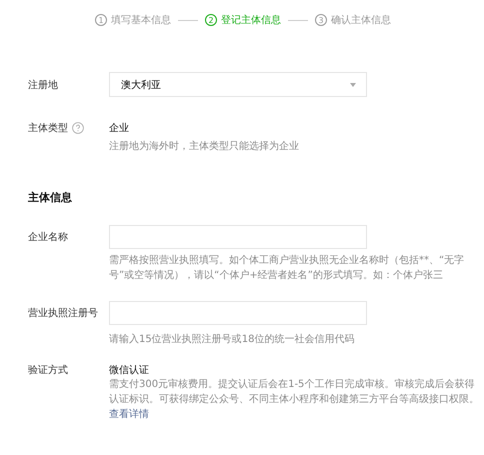 The width and height of the screenshot is (484, 455). I want to click on caret-icon, so click(353, 84).